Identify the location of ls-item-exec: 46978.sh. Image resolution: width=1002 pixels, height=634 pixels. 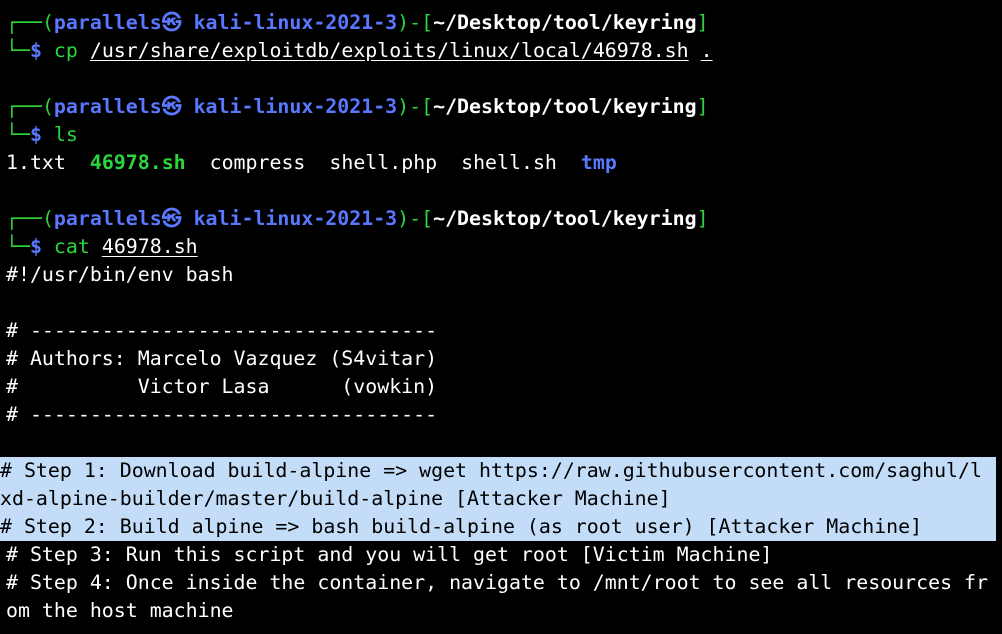
(137, 162).